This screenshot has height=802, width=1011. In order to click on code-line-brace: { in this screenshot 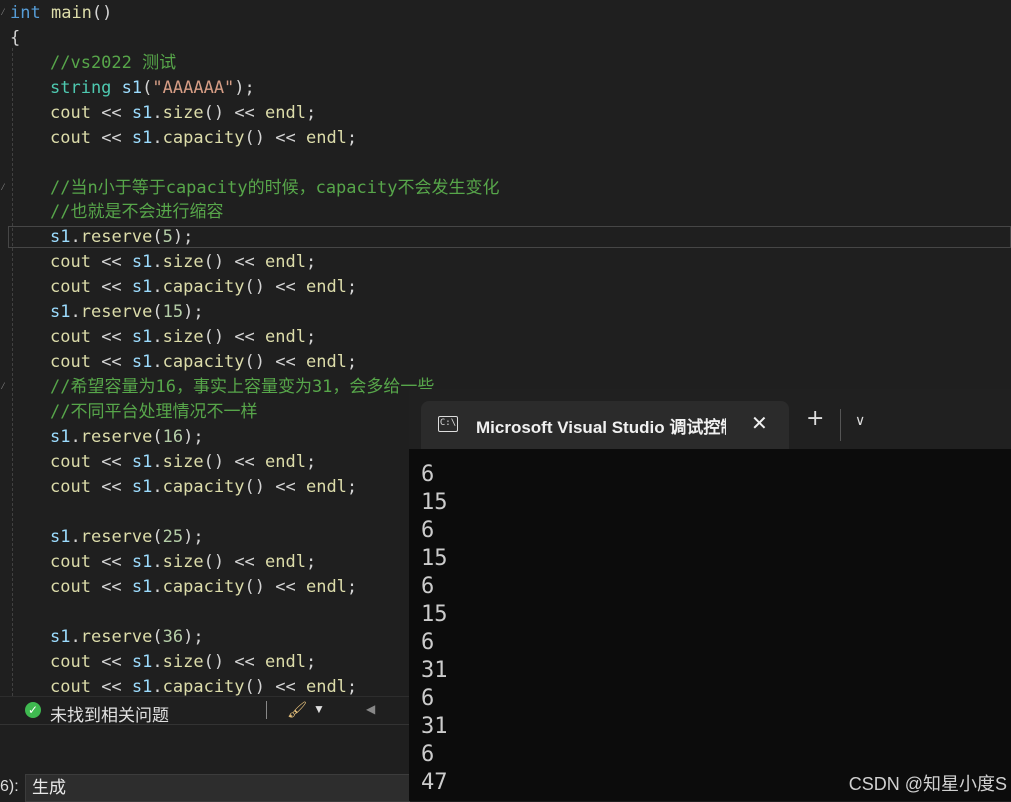, I will do `click(15, 38)`.